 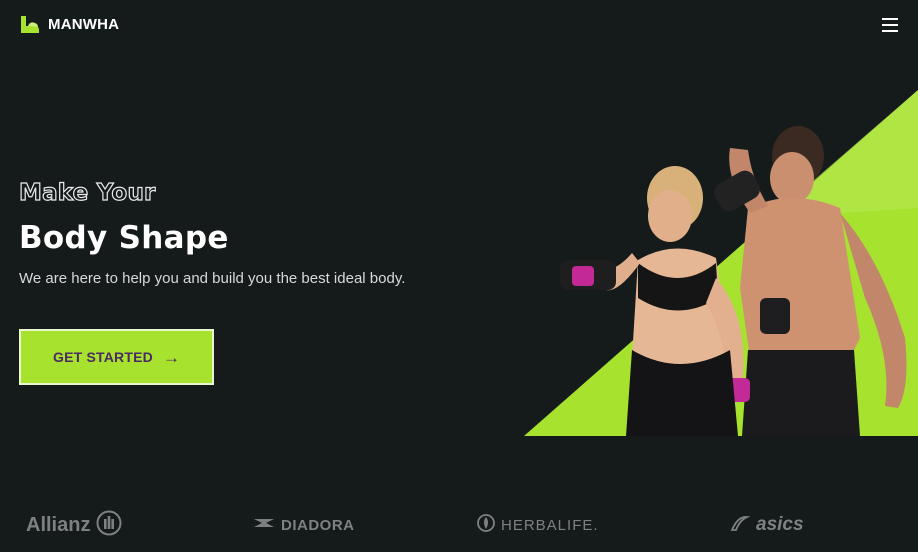 I want to click on logo: MANWHA, so click(x=69, y=24).